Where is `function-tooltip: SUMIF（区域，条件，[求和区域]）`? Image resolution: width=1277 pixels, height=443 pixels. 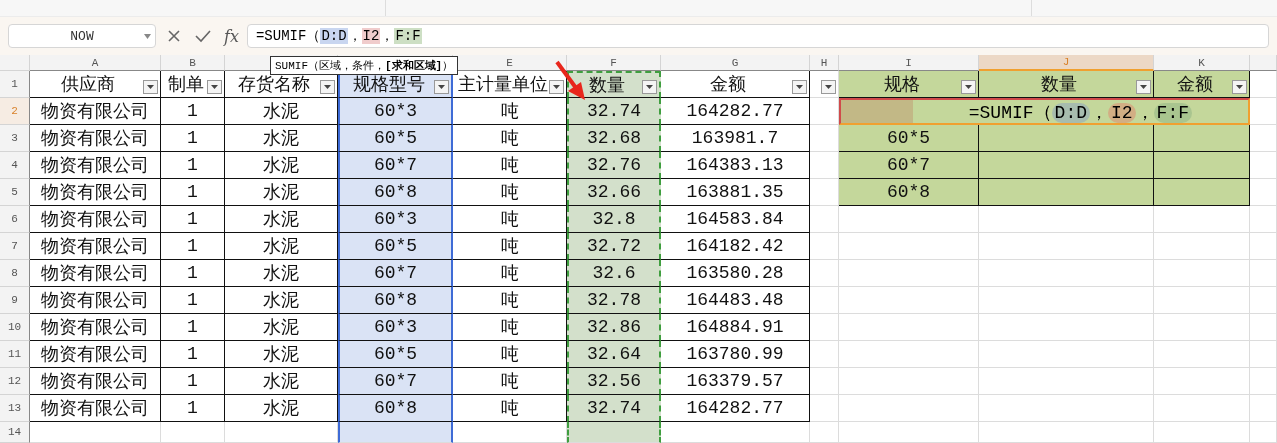 function-tooltip: SUMIF（区域，条件，[求和区域]） is located at coordinates (364, 65).